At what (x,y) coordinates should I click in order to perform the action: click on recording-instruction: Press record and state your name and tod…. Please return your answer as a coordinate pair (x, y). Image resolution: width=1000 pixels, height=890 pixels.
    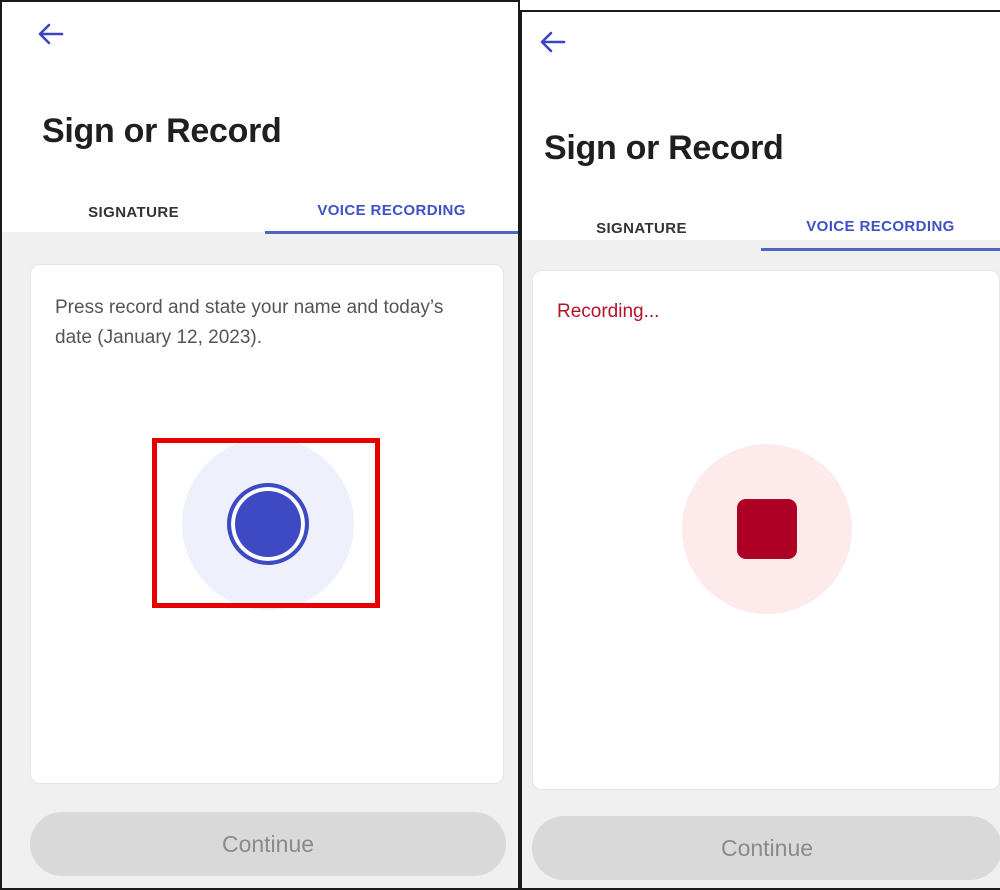
    Looking at the image, I should click on (249, 322).